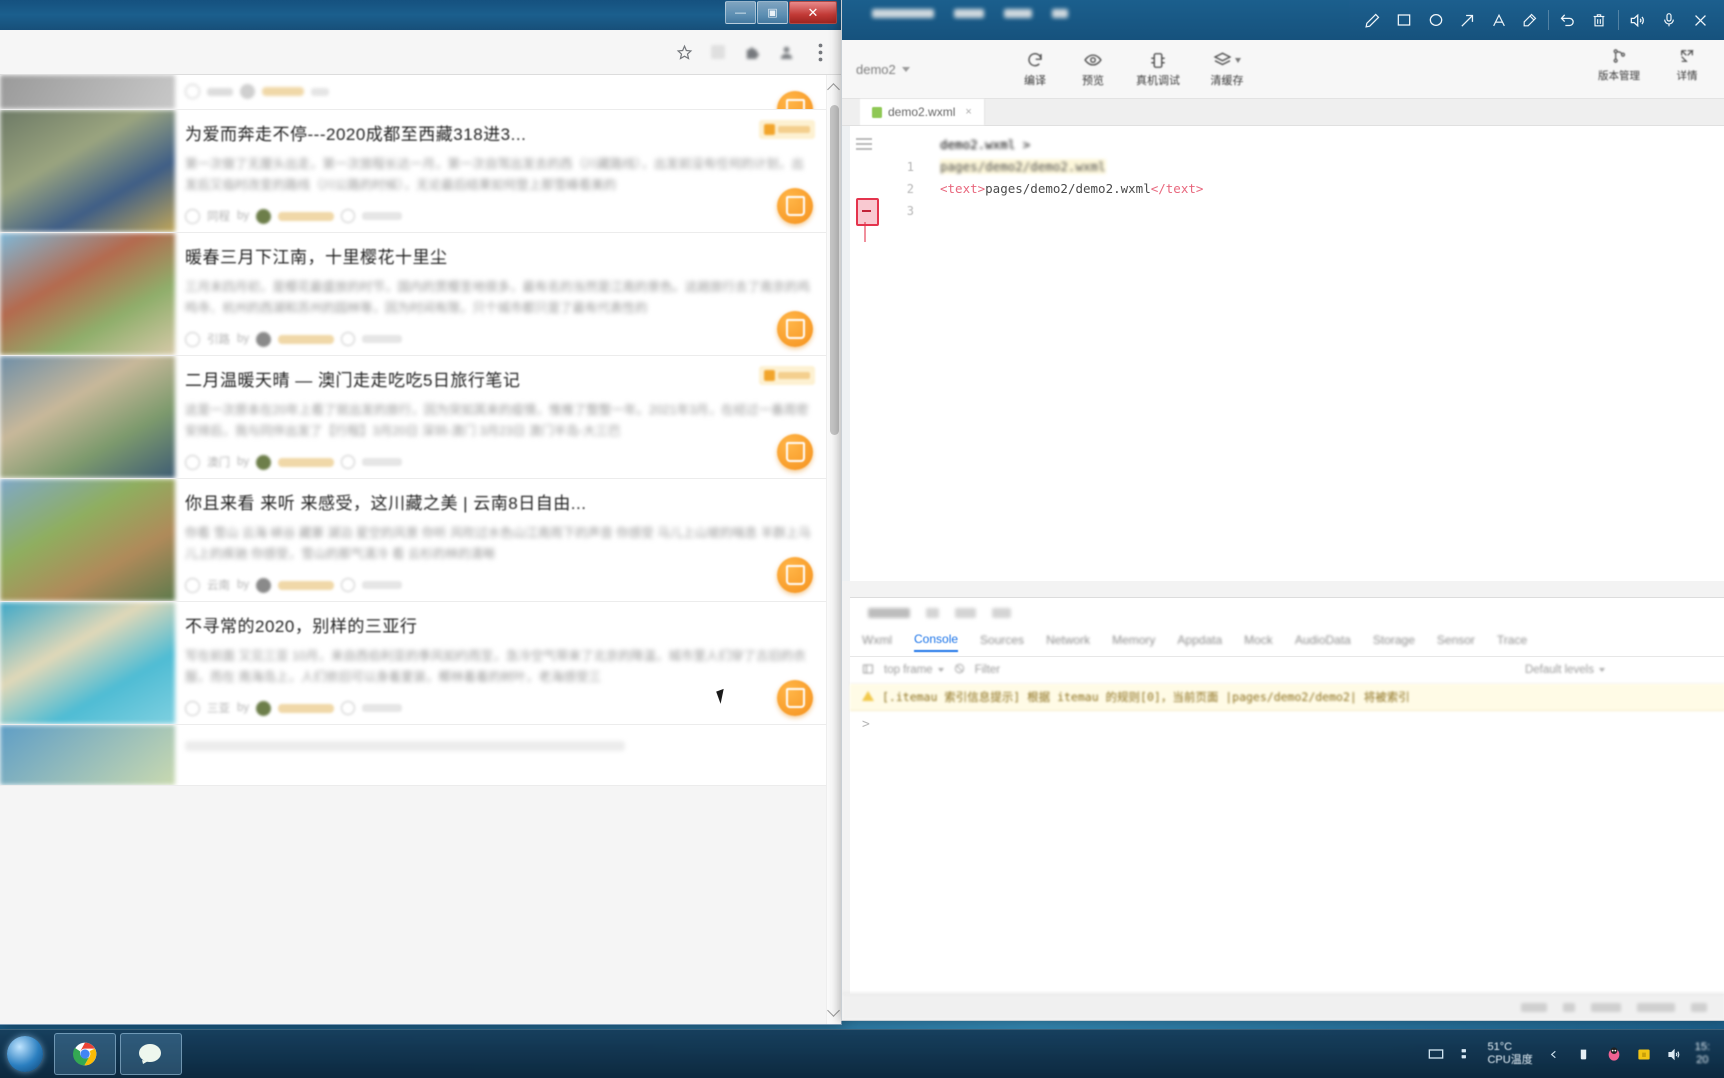 The height and width of the screenshot is (1078, 1724). I want to click on network-icon, so click(1466, 1054).